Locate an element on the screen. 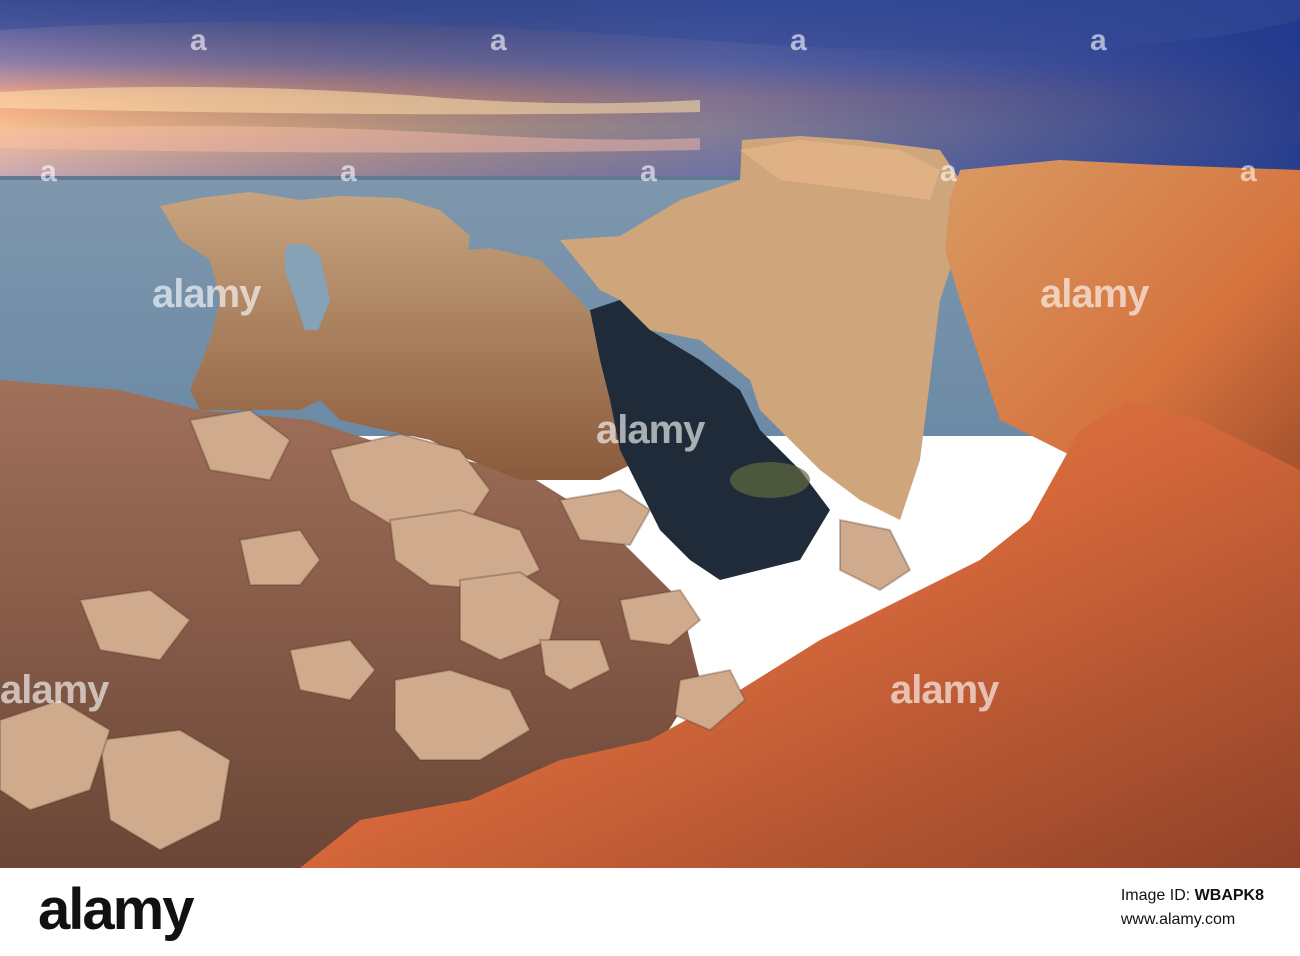 This screenshot has height=956, width=1300. site-url: www.alamy.com is located at coordinates (1178, 919).